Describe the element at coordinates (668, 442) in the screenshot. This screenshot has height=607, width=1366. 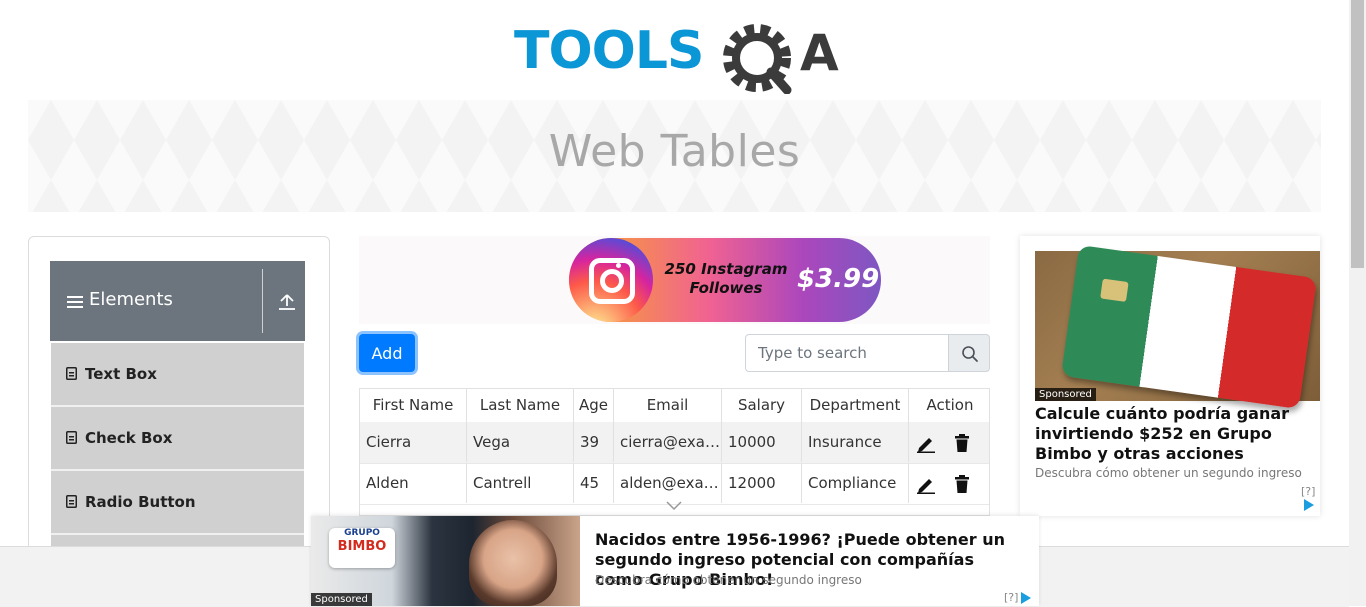
I see `cell-email: cierra@example.com` at that location.